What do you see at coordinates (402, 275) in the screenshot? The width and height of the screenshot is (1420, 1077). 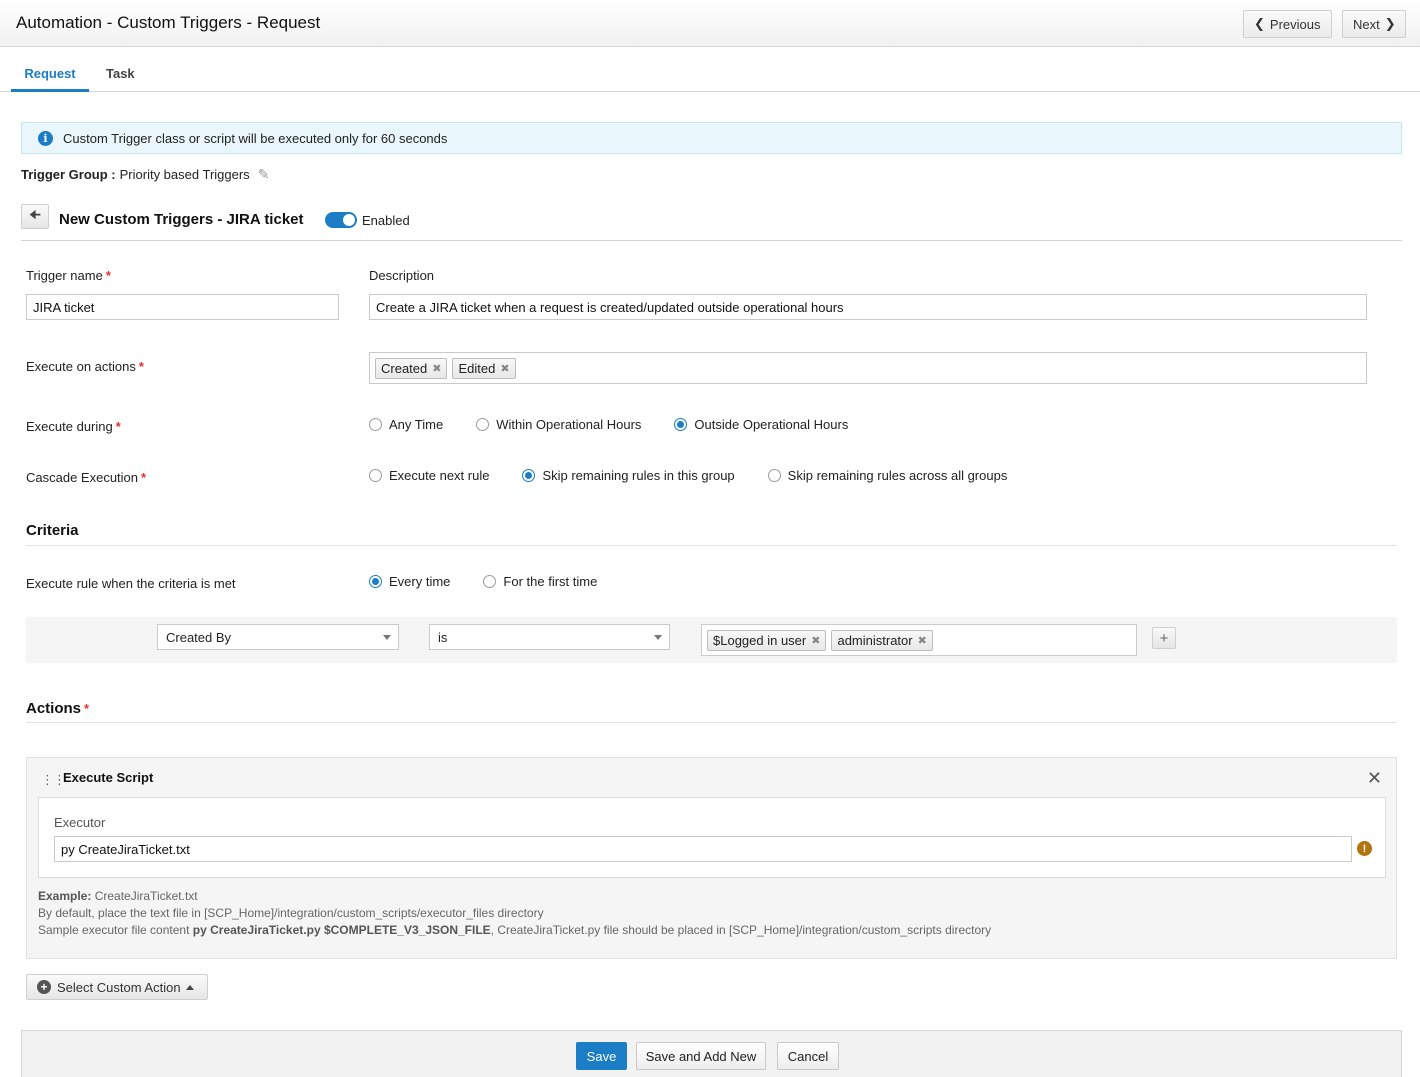 I see `description-label: Description` at bounding box center [402, 275].